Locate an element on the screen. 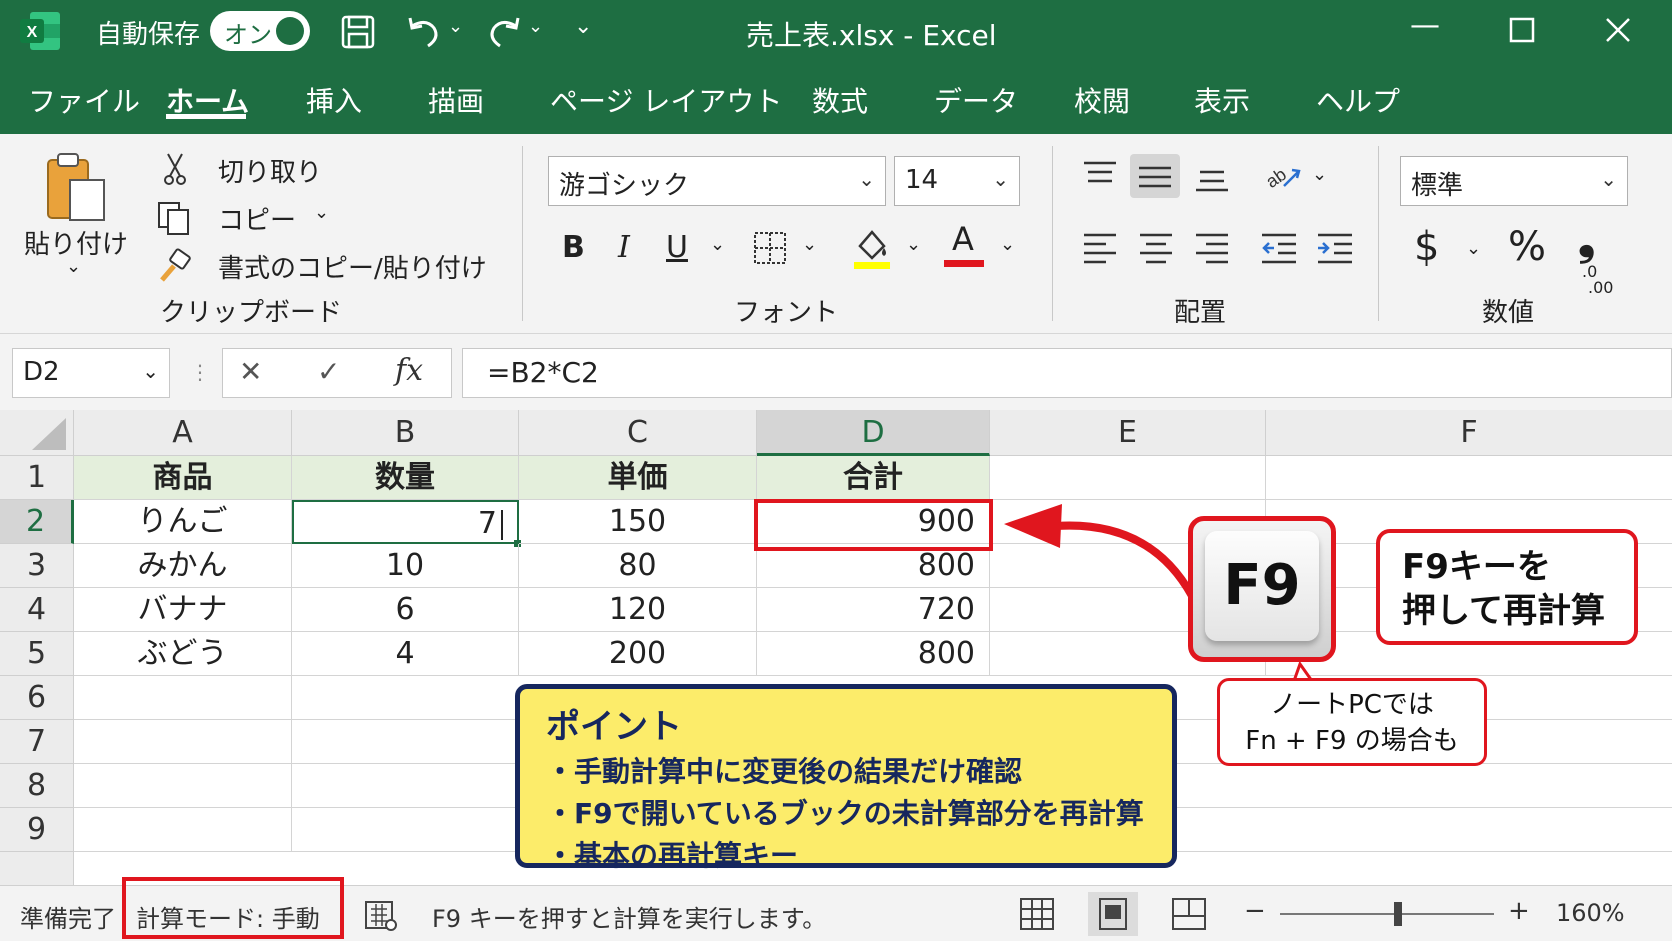  cell-c3: 80 is located at coordinates (638, 566).